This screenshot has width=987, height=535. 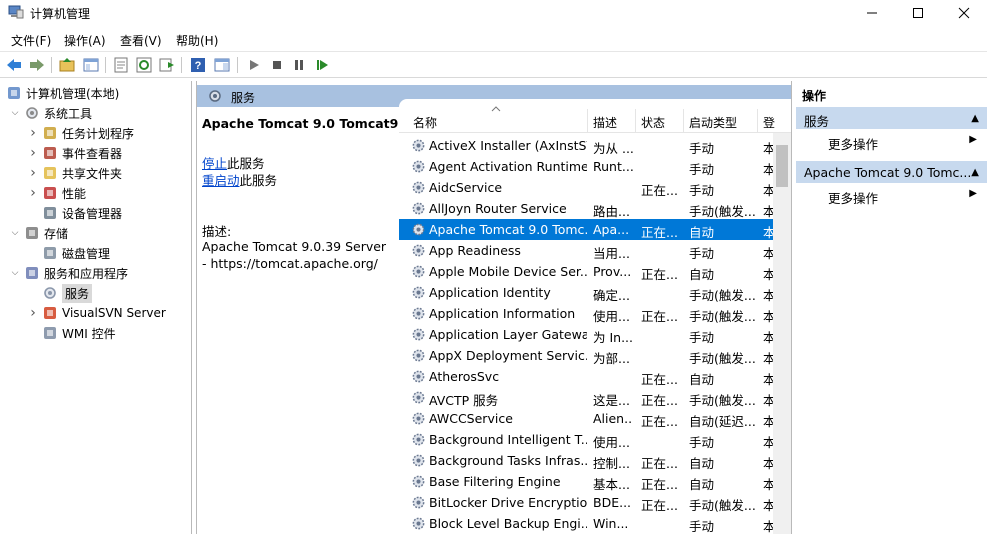 I want to click on tree-item: › VisualSVN Server, so click(x=97, y=313).